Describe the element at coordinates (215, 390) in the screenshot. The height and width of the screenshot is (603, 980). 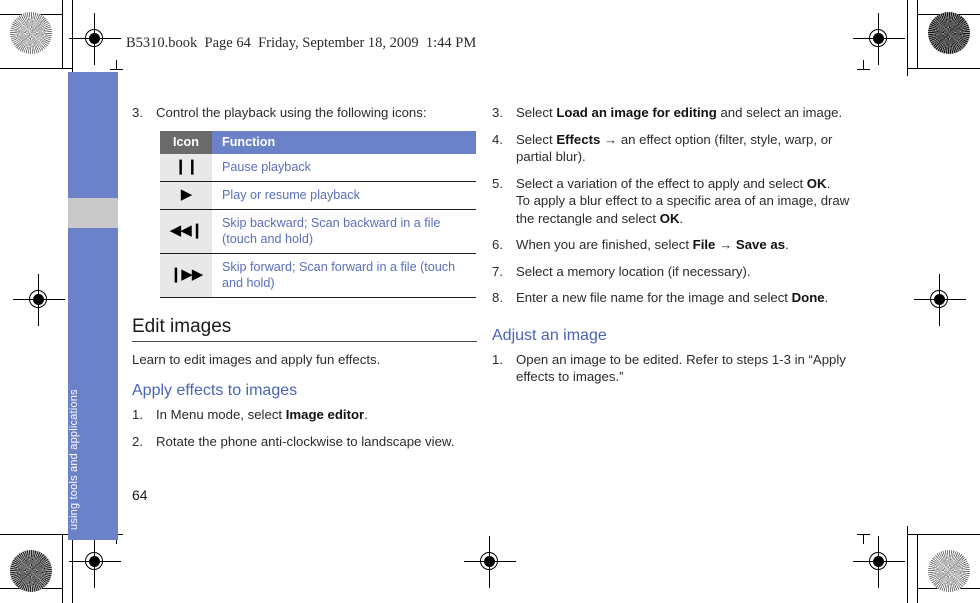
I see `subsection-heading-apply-effects: Apply effects to images` at that location.